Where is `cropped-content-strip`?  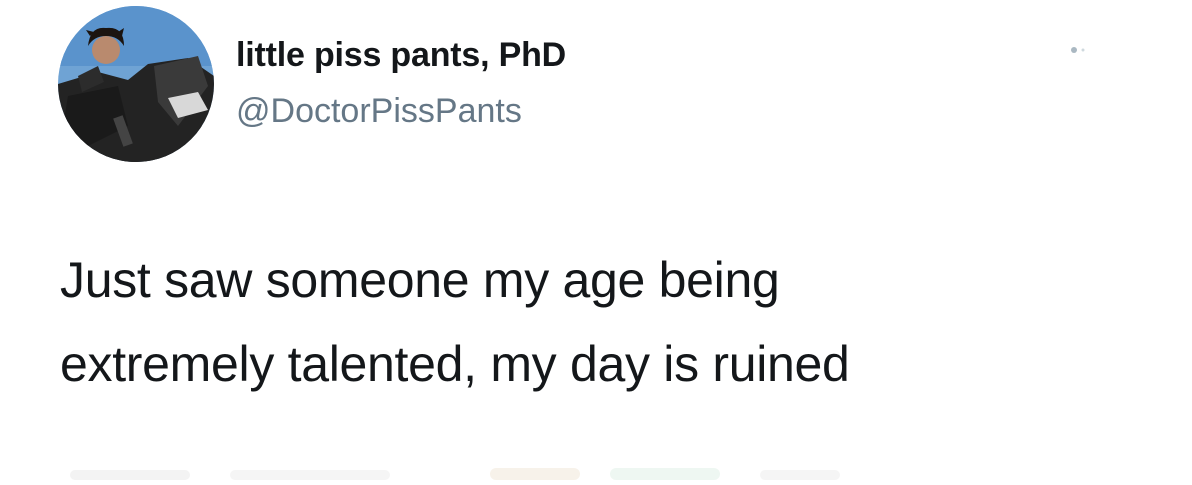
cropped-content-strip is located at coordinates (460, 471).